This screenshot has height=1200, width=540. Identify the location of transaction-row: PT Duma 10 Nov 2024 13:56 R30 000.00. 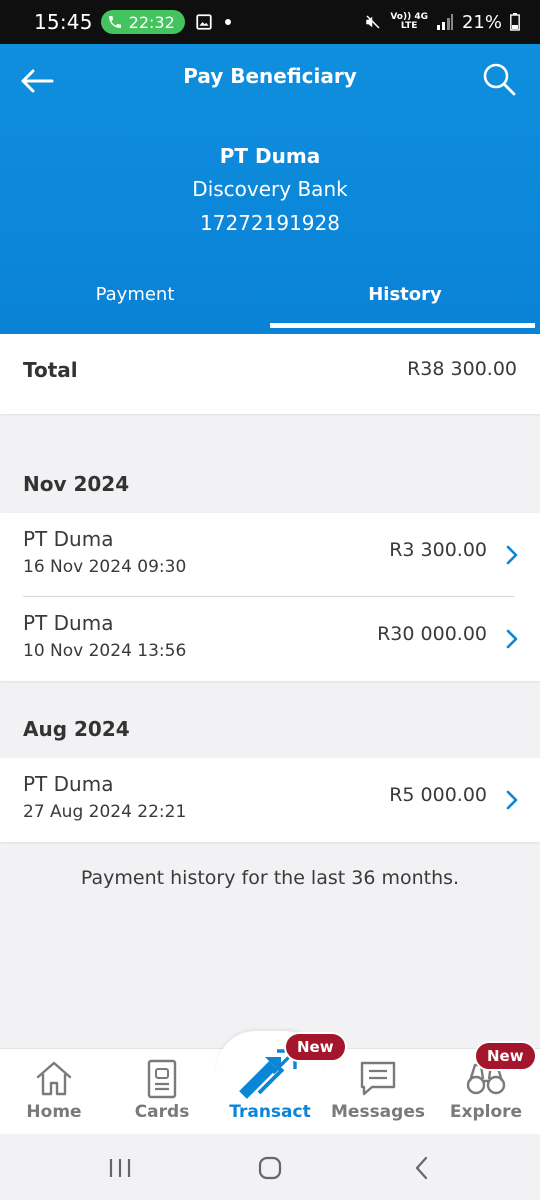
(270, 639).